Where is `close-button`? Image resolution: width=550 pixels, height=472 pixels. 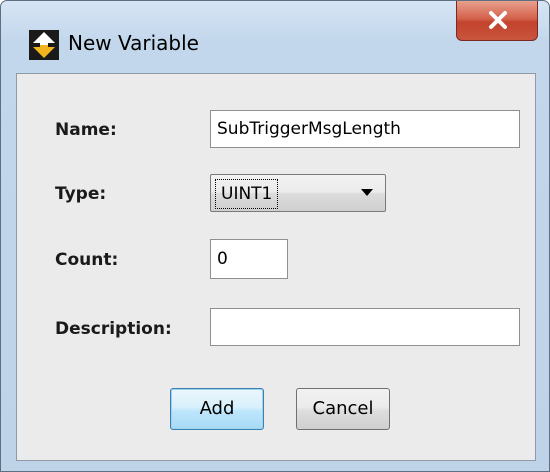 close-button is located at coordinates (497, 21).